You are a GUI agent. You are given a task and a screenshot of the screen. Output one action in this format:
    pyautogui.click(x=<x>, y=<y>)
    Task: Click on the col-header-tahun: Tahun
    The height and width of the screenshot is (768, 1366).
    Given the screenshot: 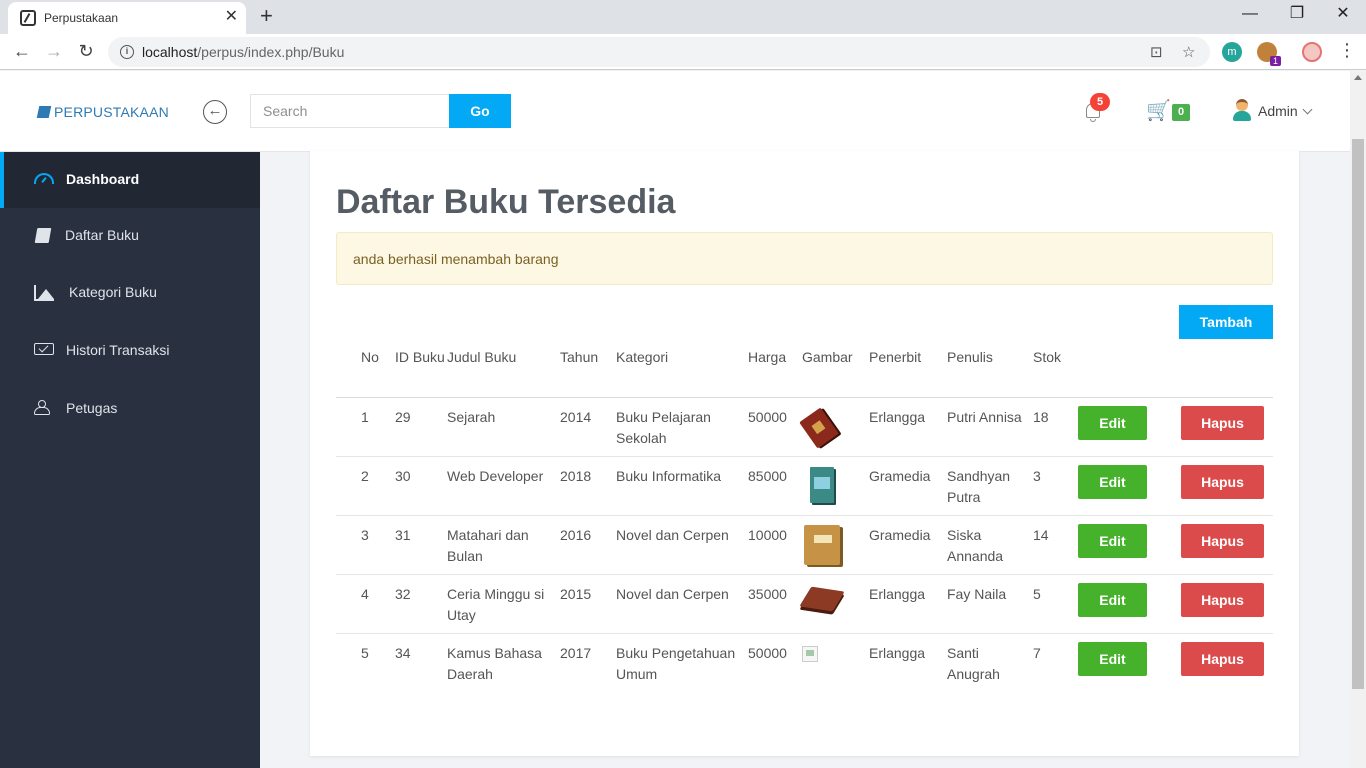 What is the action you would take?
    pyautogui.click(x=588, y=372)
    